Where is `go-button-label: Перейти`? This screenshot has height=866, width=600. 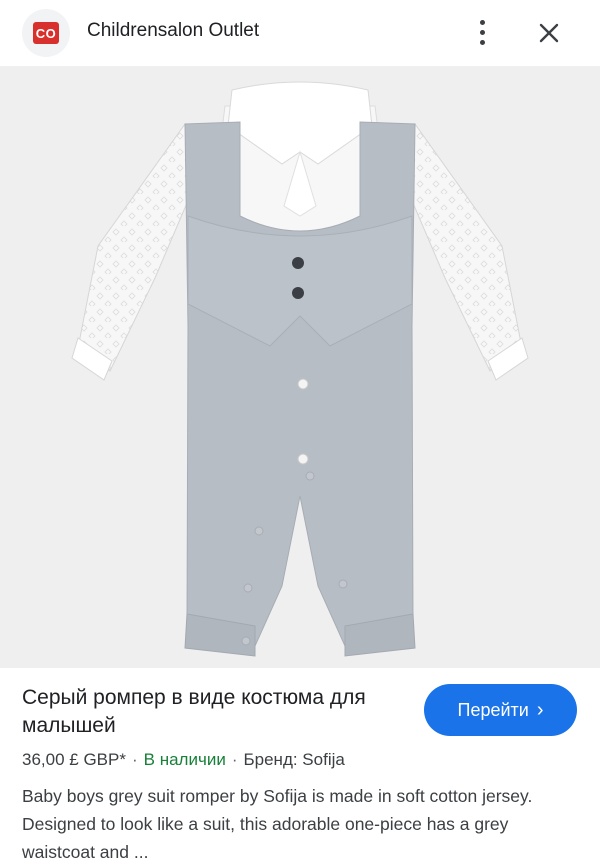
go-button-label: Перейти is located at coordinates (493, 709).